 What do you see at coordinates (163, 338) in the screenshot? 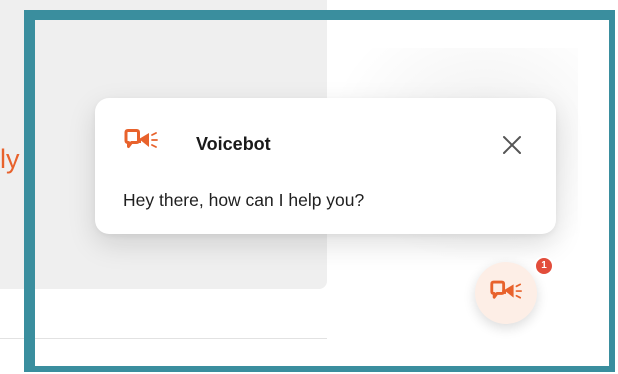
I see `background-divider` at bounding box center [163, 338].